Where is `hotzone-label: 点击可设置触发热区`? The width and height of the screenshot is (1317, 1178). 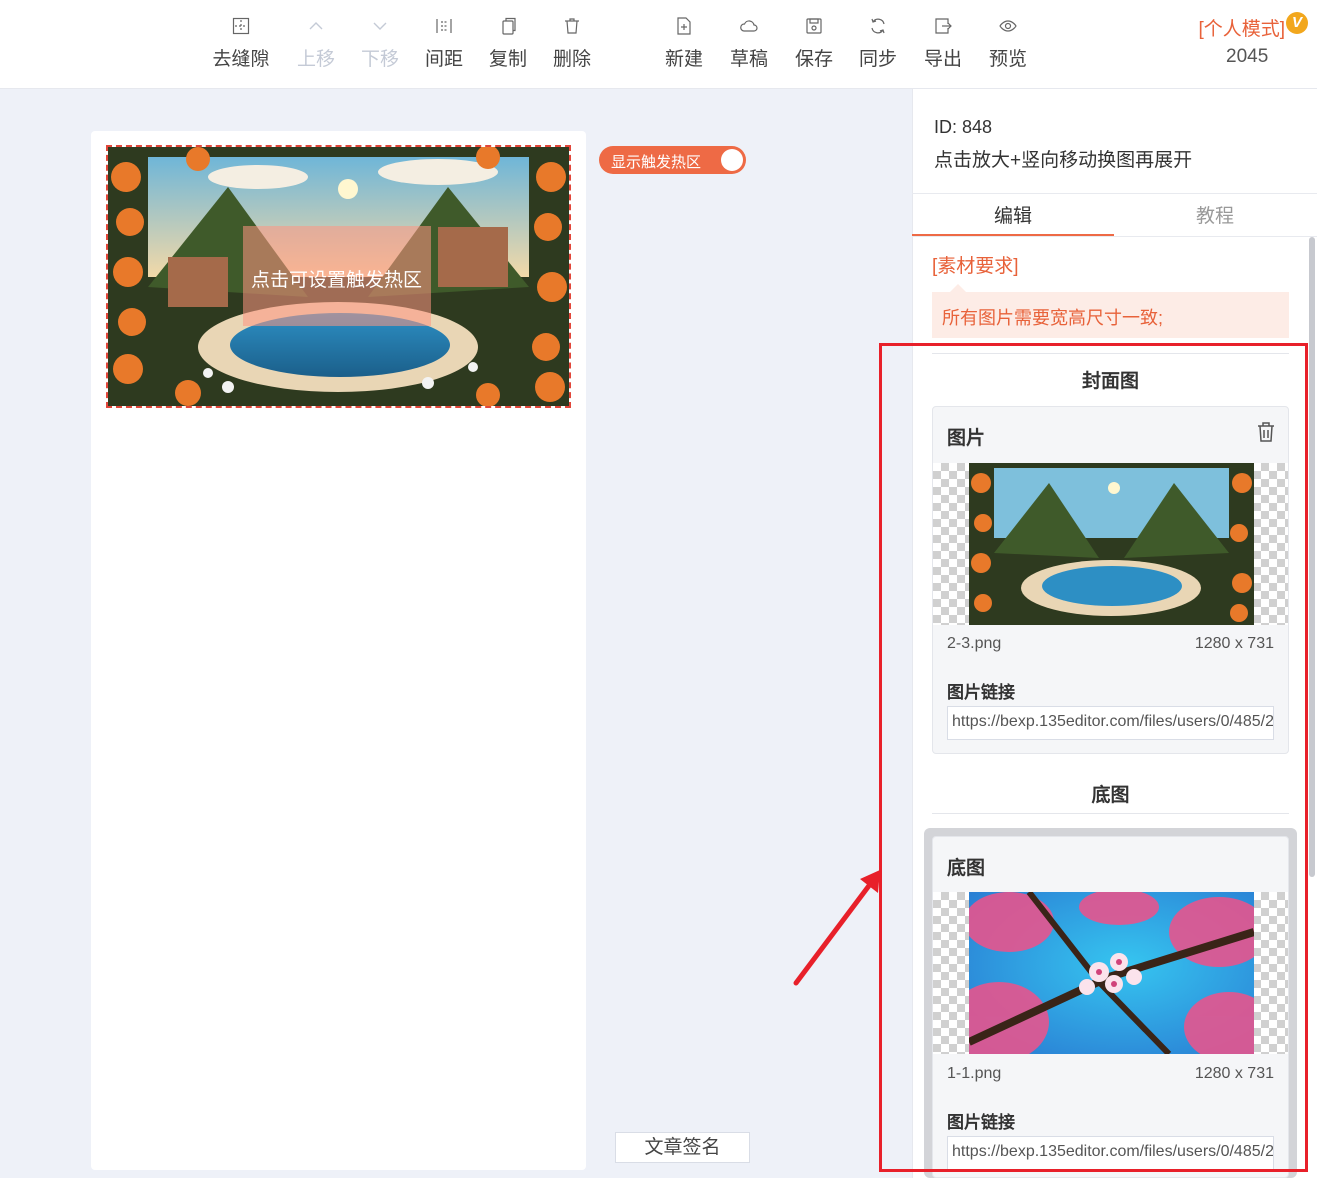
hotzone-label: 点击可设置触发热区 is located at coordinates (337, 280).